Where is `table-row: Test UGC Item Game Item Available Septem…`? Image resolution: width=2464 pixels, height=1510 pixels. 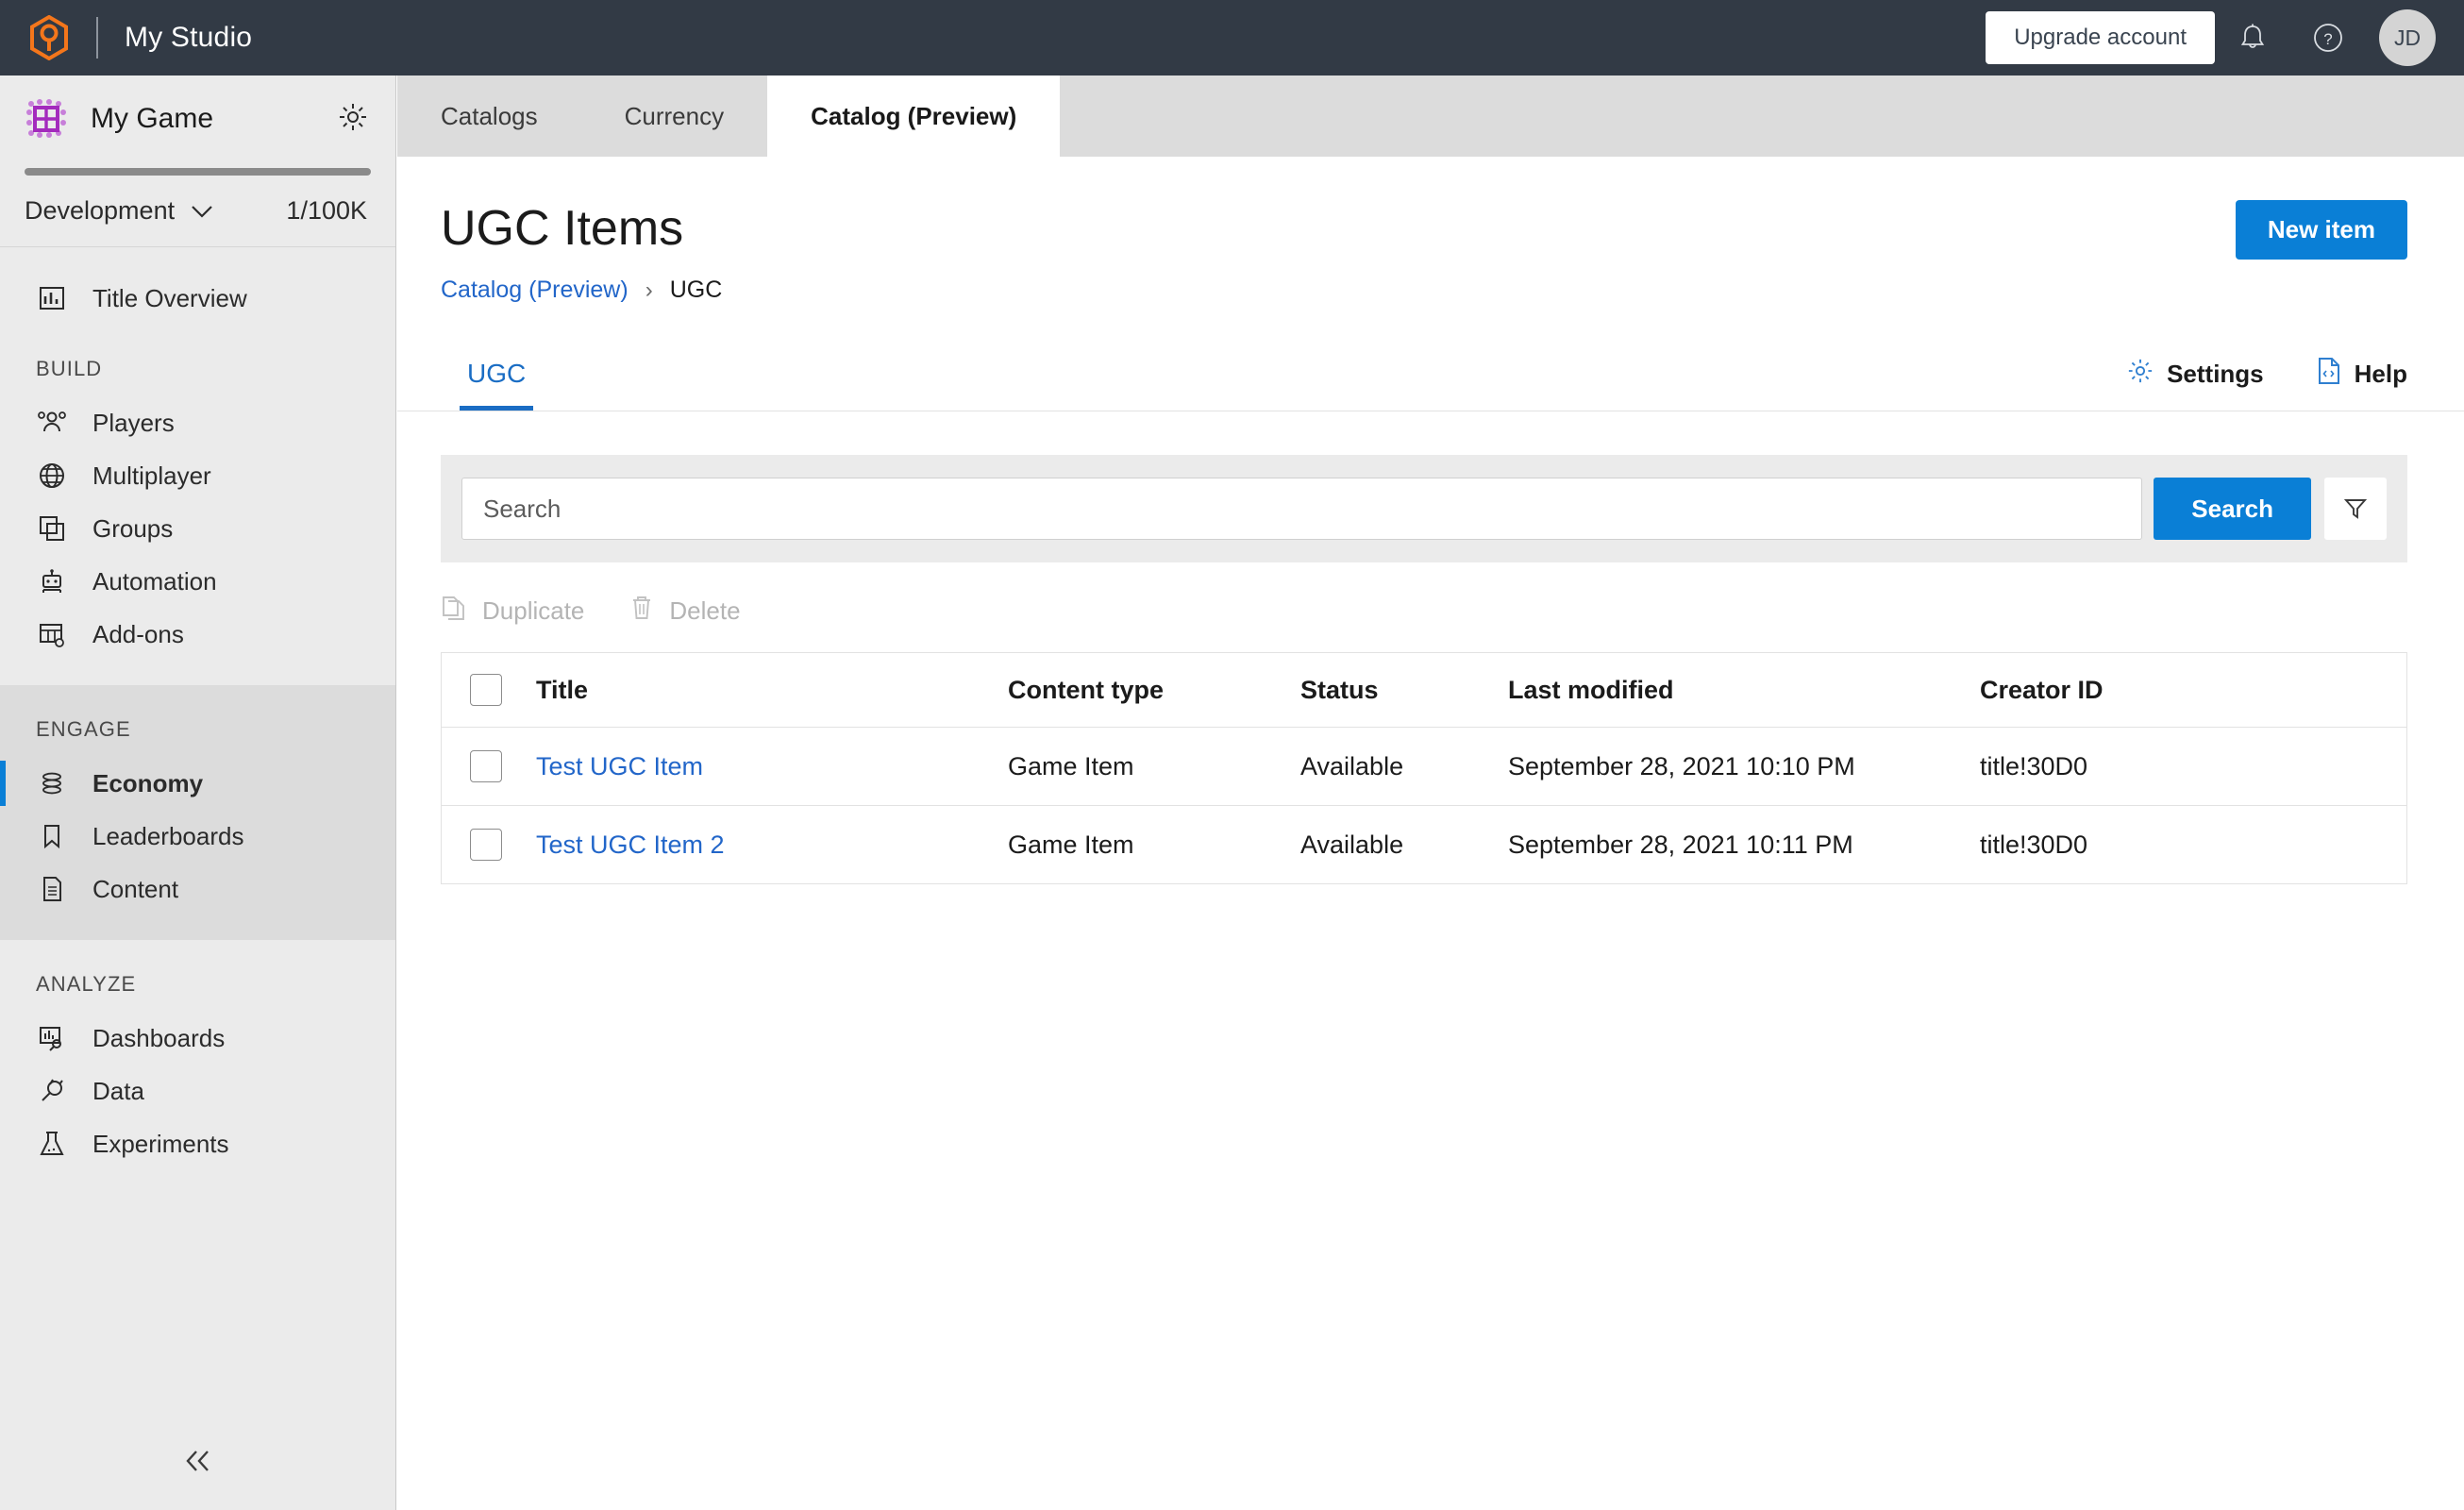
table-row: Test UGC Item Game Item Available Septem… is located at coordinates (1424, 767).